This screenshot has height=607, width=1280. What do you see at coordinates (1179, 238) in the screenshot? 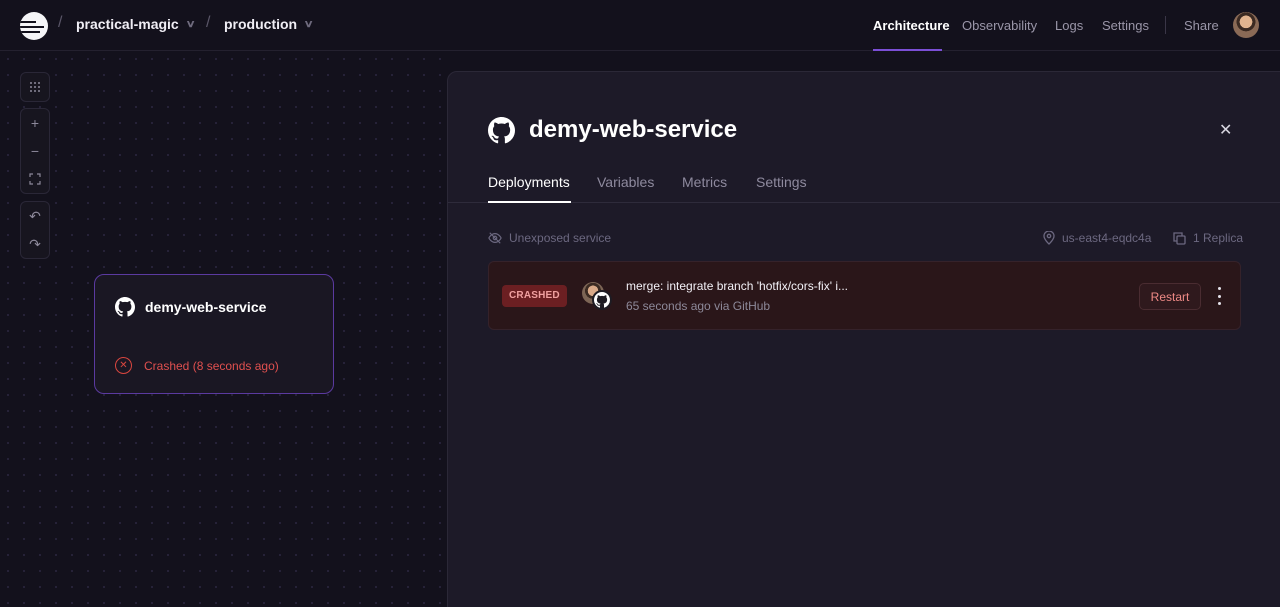
I see `copy-icon` at bounding box center [1179, 238].